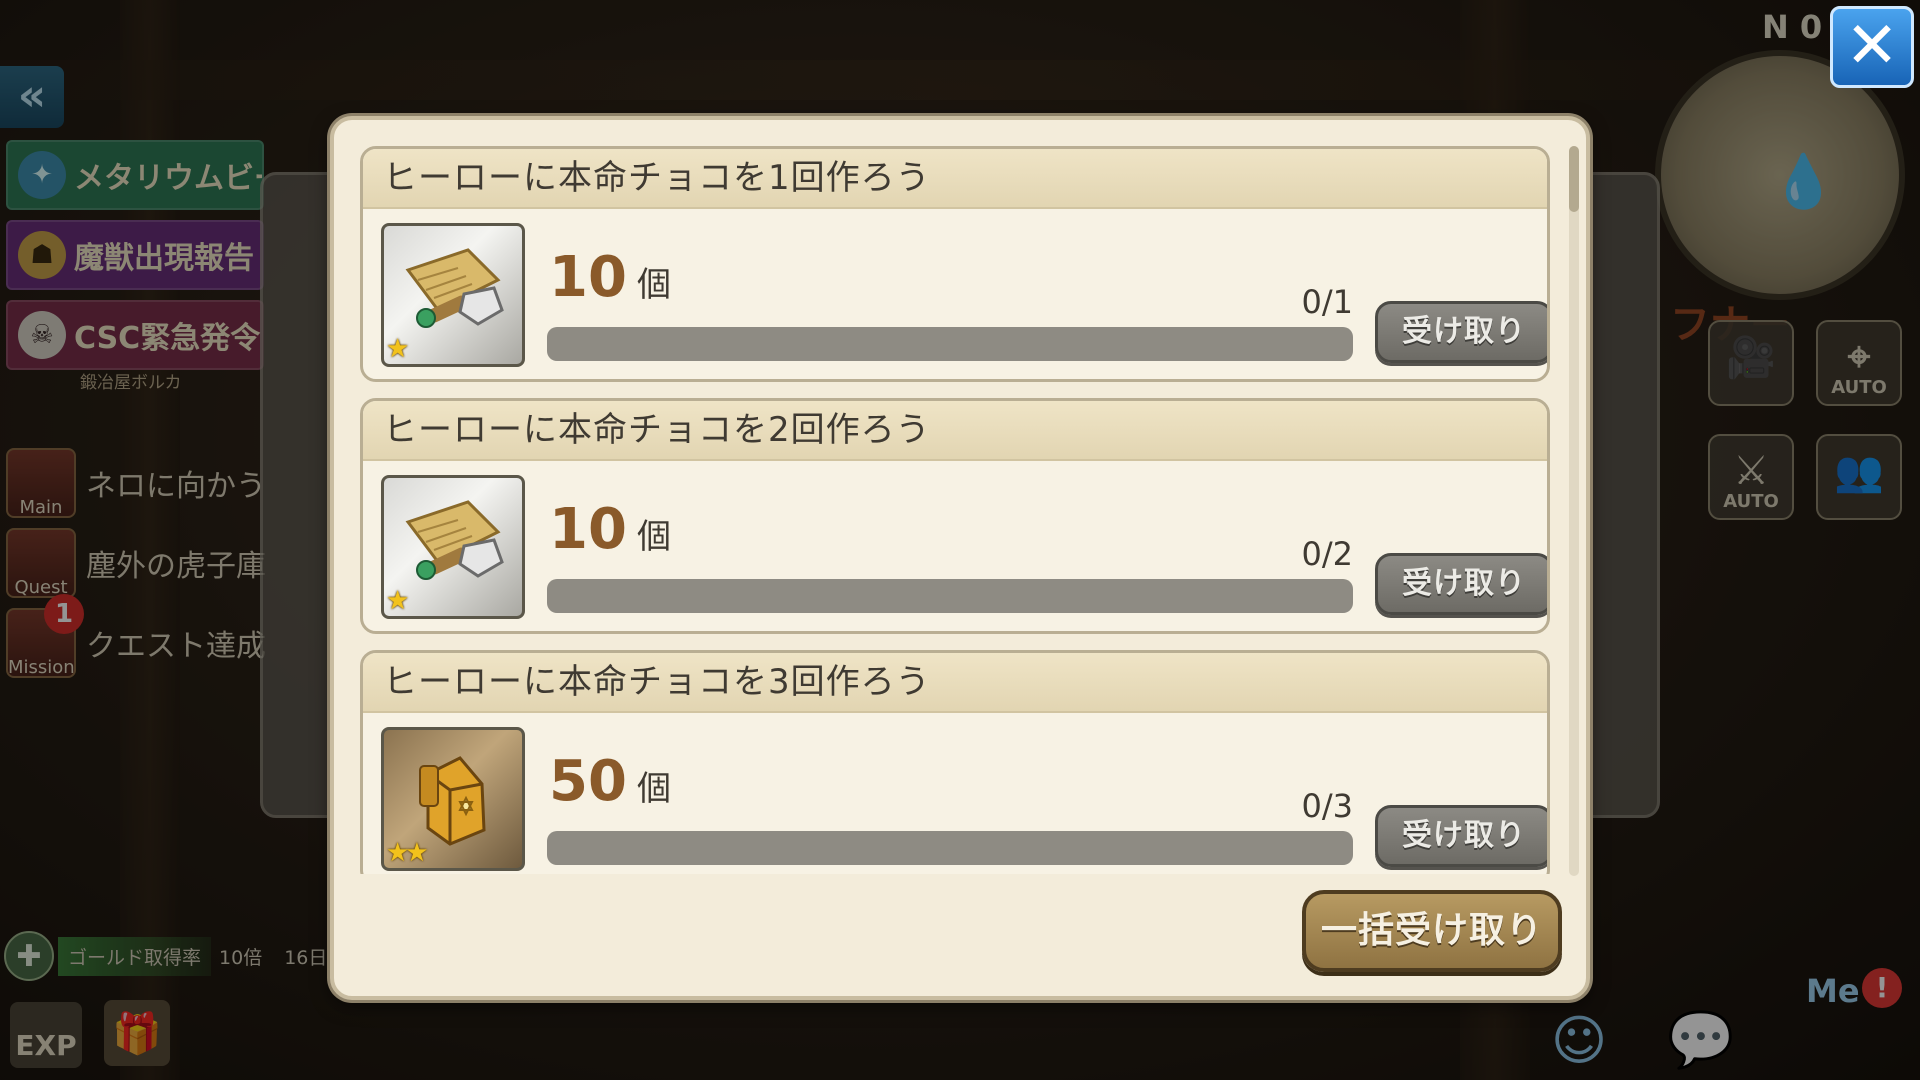 The image size is (1920, 1080). I want to click on event-banner-metallium: ✦ メタリウムビー, so click(135, 175).